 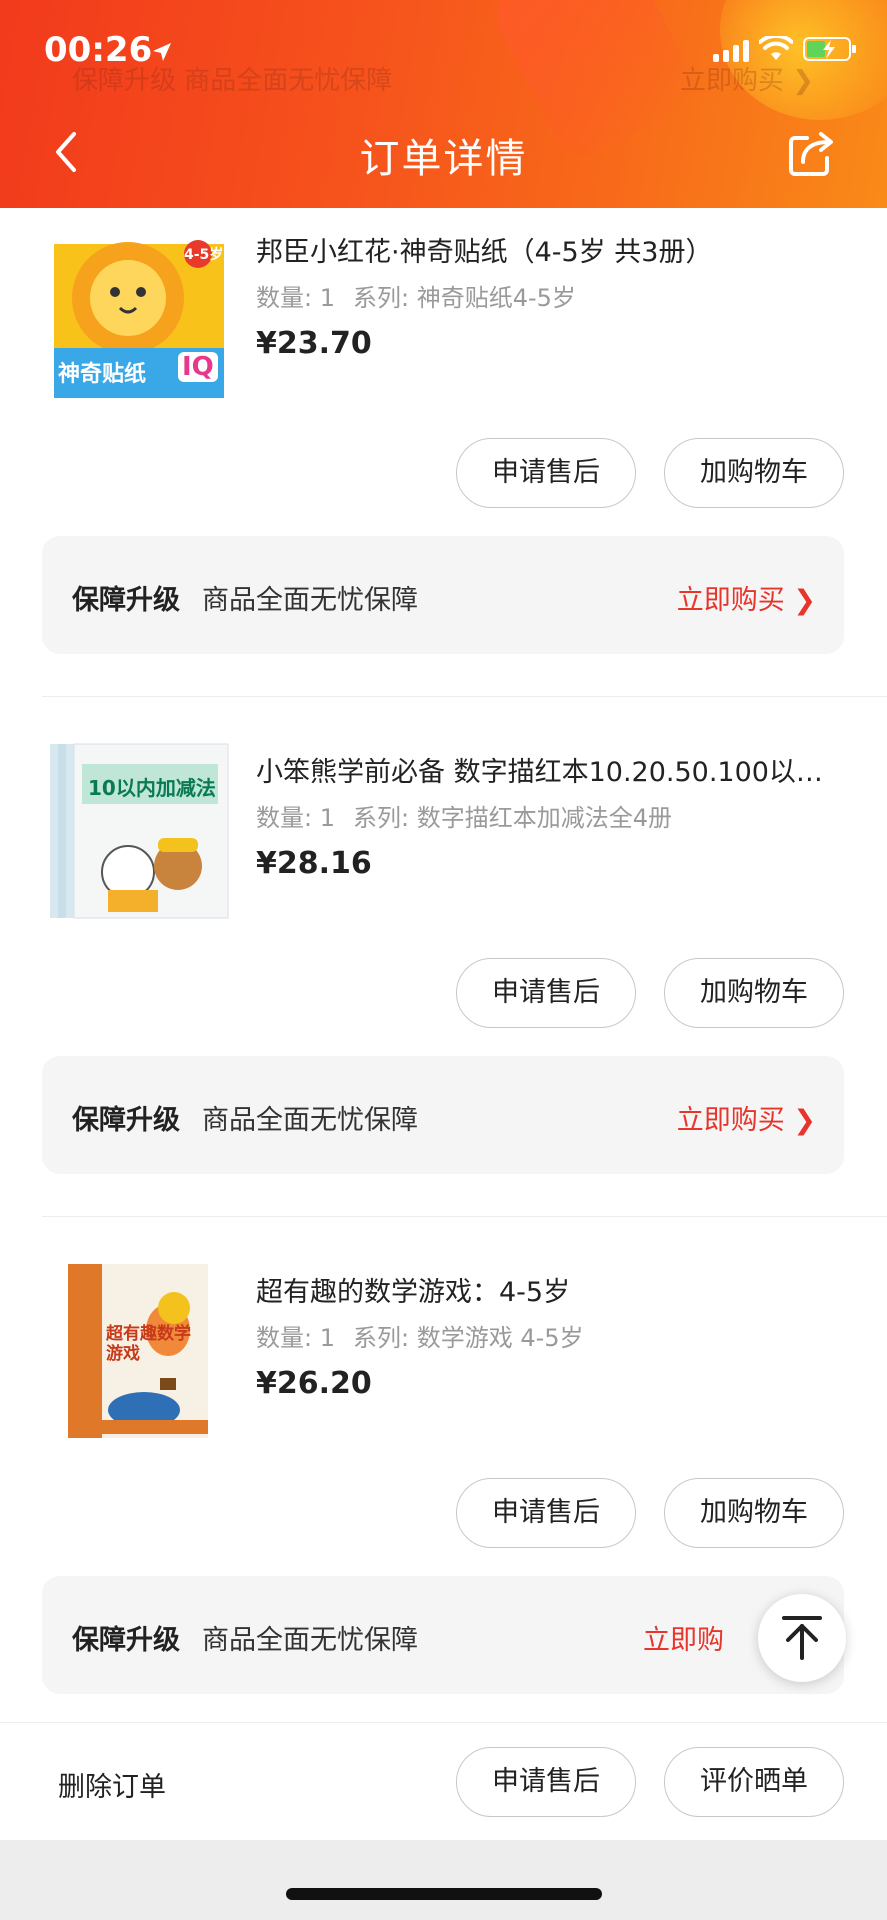 What do you see at coordinates (204, 255) in the screenshot?
I see `cover-age: 4-5岁` at bounding box center [204, 255].